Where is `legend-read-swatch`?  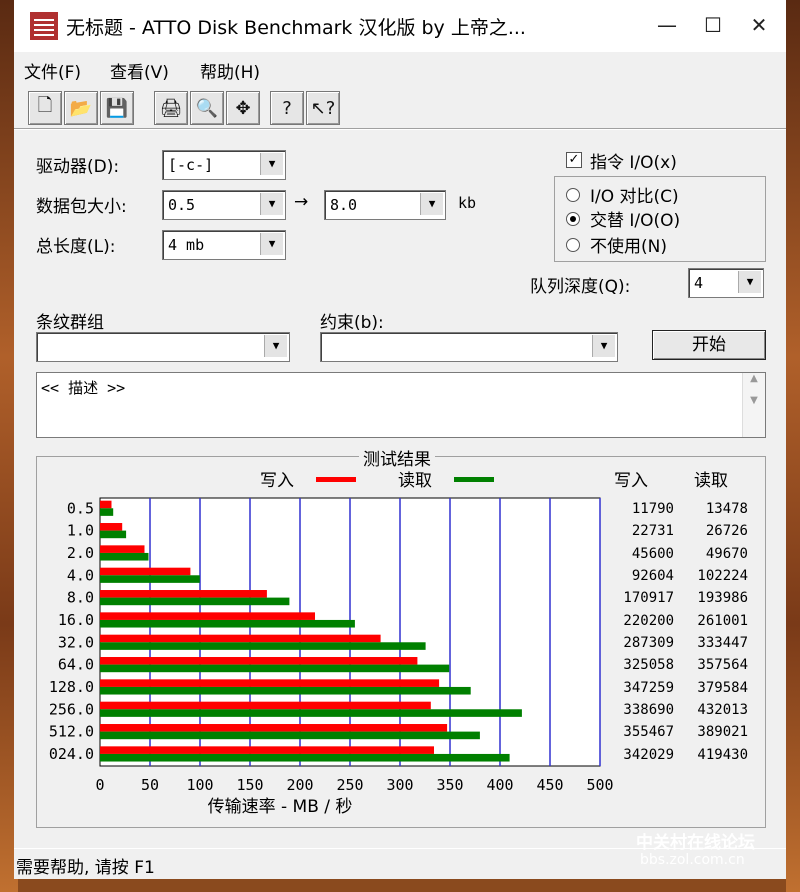 legend-read-swatch is located at coordinates (474, 479).